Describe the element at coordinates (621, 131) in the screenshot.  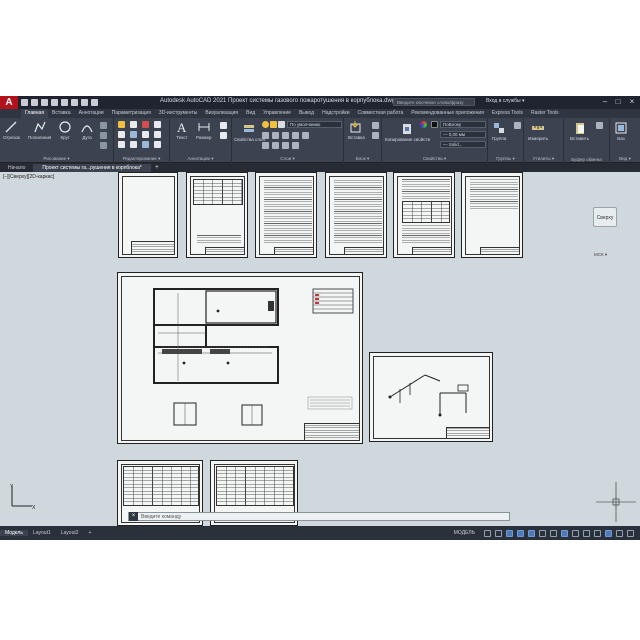
I see `base-view-button: Баз` at that location.